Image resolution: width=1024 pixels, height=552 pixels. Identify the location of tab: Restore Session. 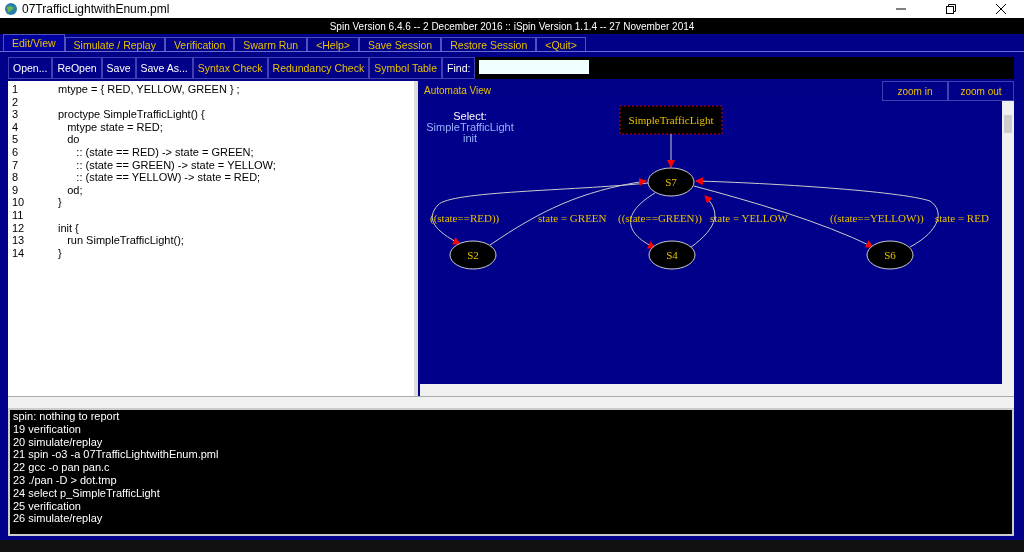
(489, 44).